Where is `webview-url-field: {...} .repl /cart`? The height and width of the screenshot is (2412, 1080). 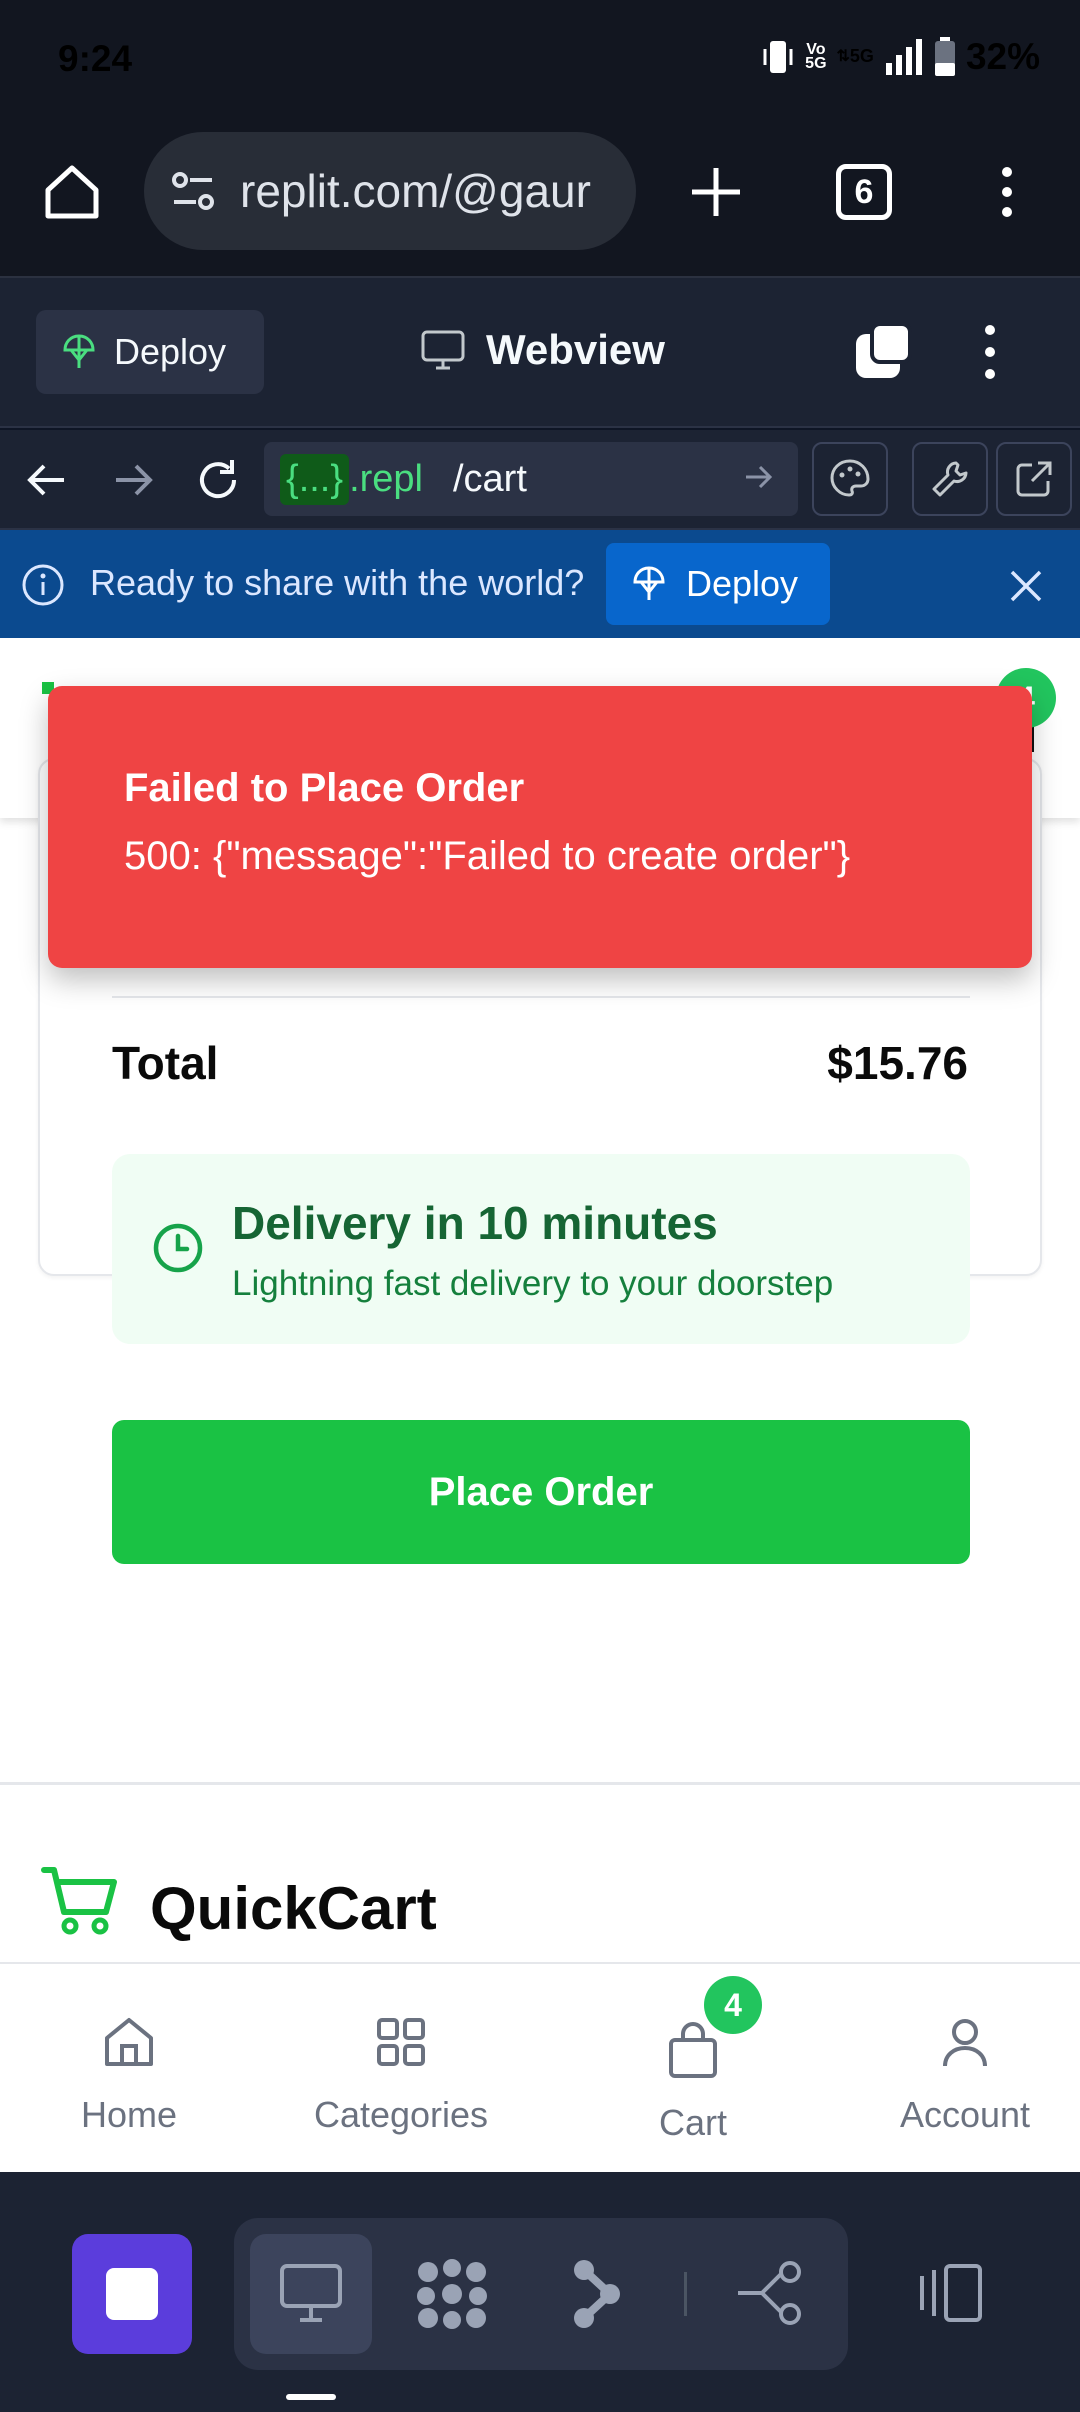 webview-url-field: {...} .repl /cart is located at coordinates (531, 479).